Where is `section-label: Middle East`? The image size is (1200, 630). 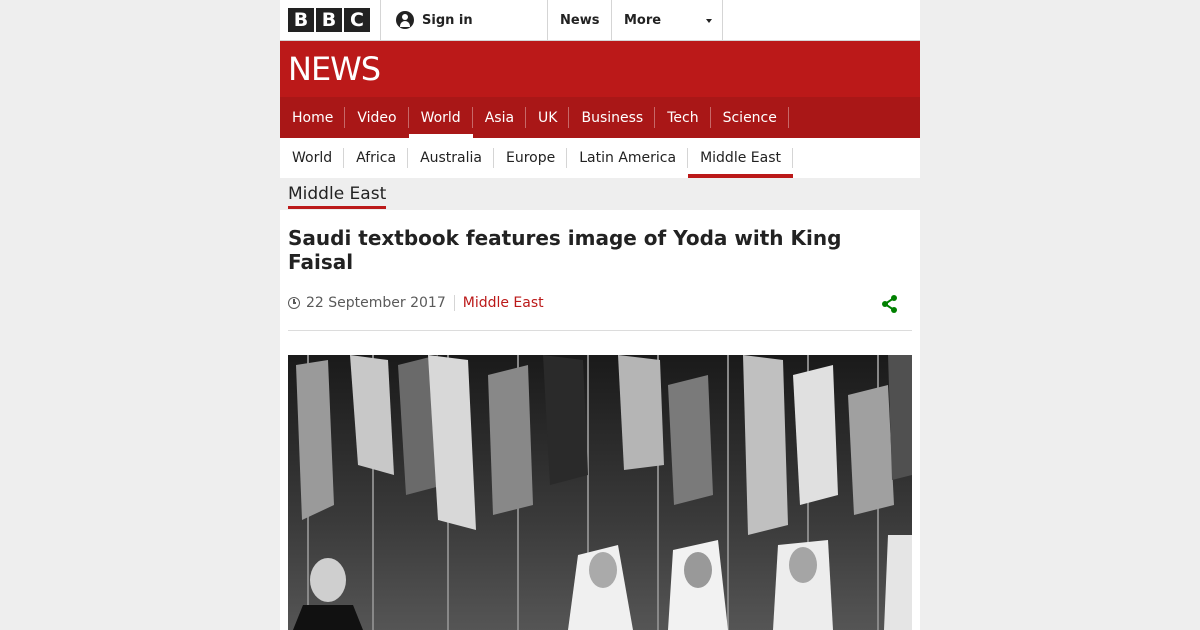
section-label: Middle East is located at coordinates (337, 196).